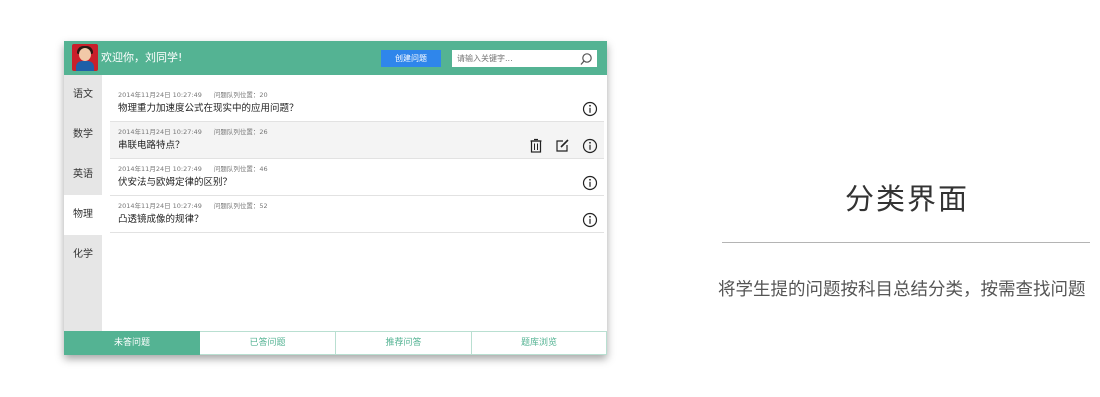  Describe the element at coordinates (240, 206) in the screenshot. I see `queue-position: 问题队列位置：52` at that location.